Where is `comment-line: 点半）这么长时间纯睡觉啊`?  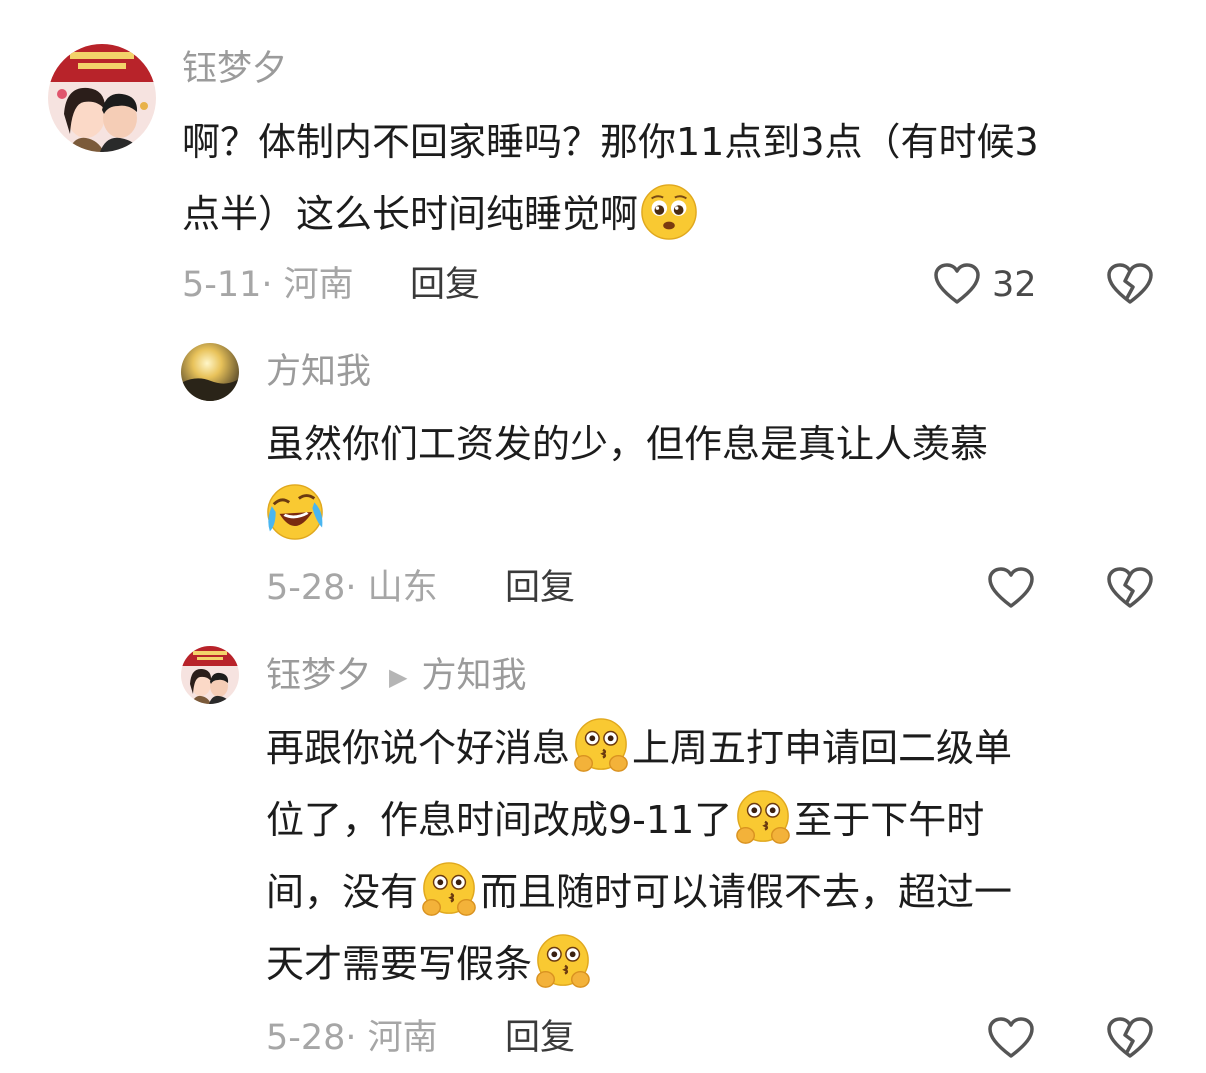 comment-line: 点半）这么长时间纯睡觉啊 is located at coordinates (410, 214).